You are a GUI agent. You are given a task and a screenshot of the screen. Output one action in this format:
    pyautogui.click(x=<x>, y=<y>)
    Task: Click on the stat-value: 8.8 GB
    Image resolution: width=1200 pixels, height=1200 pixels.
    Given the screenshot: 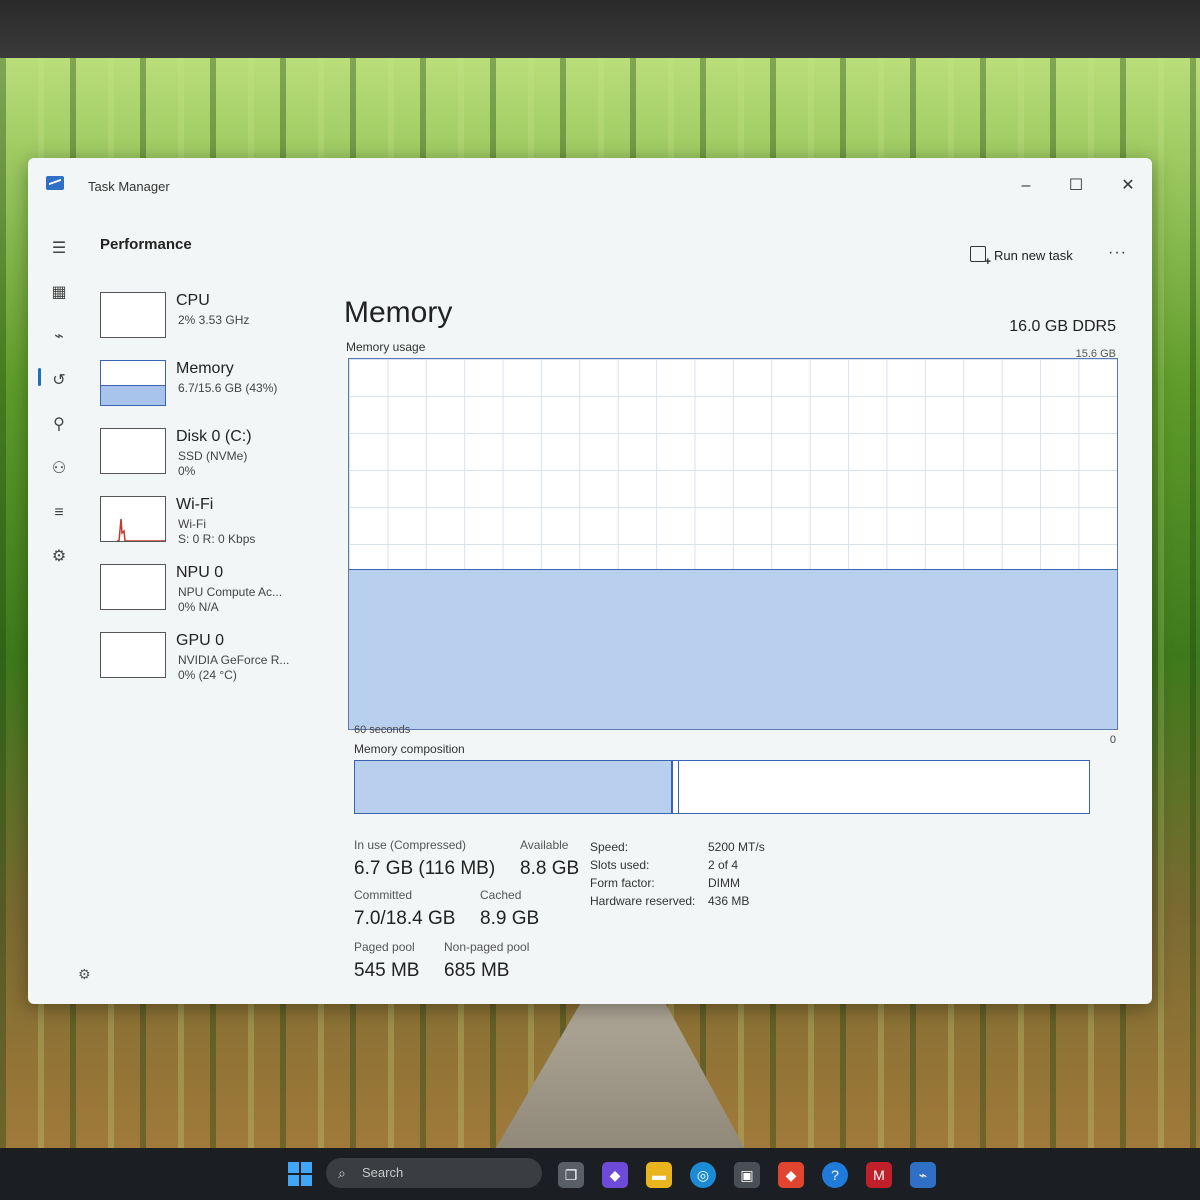 What is the action you would take?
    pyautogui.click(x=550, y=868)
    